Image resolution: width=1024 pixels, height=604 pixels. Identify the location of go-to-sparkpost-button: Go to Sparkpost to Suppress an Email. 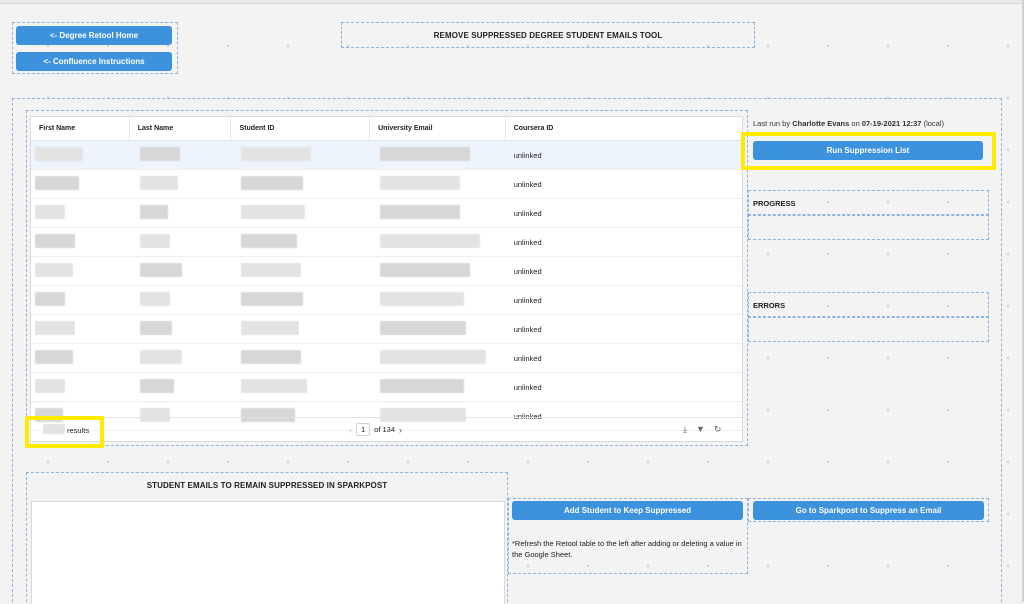
(868, 510).